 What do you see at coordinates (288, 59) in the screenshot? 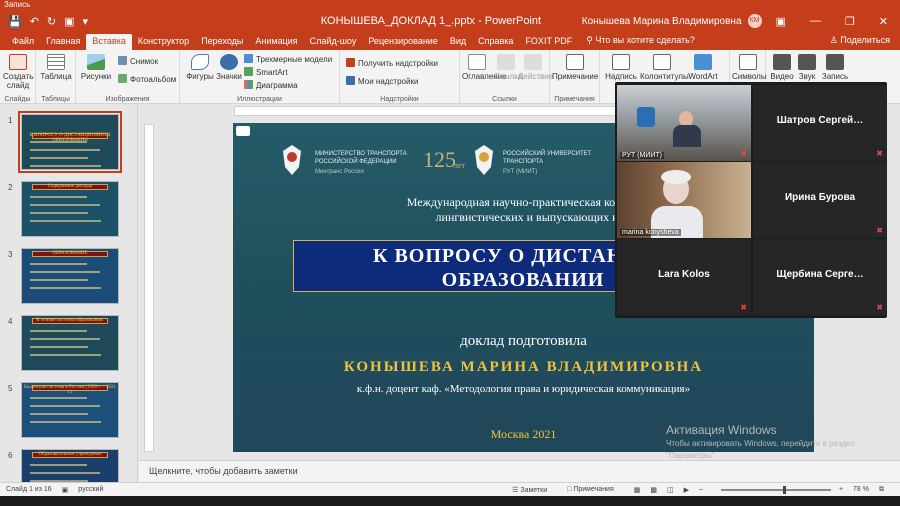
I see `3d-models-button: Трехмерные модели` at bounding box center [288, 59].